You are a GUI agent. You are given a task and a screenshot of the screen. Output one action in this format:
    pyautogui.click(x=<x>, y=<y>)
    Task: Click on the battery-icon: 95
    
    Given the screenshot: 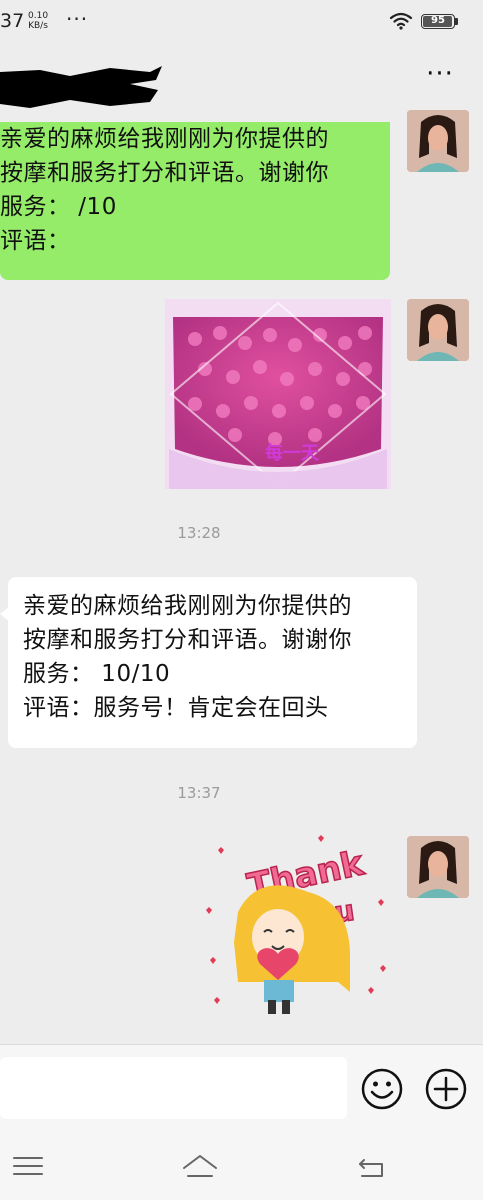 What is the action you would take?
    pyautogui.click(x=438, y=21)
    